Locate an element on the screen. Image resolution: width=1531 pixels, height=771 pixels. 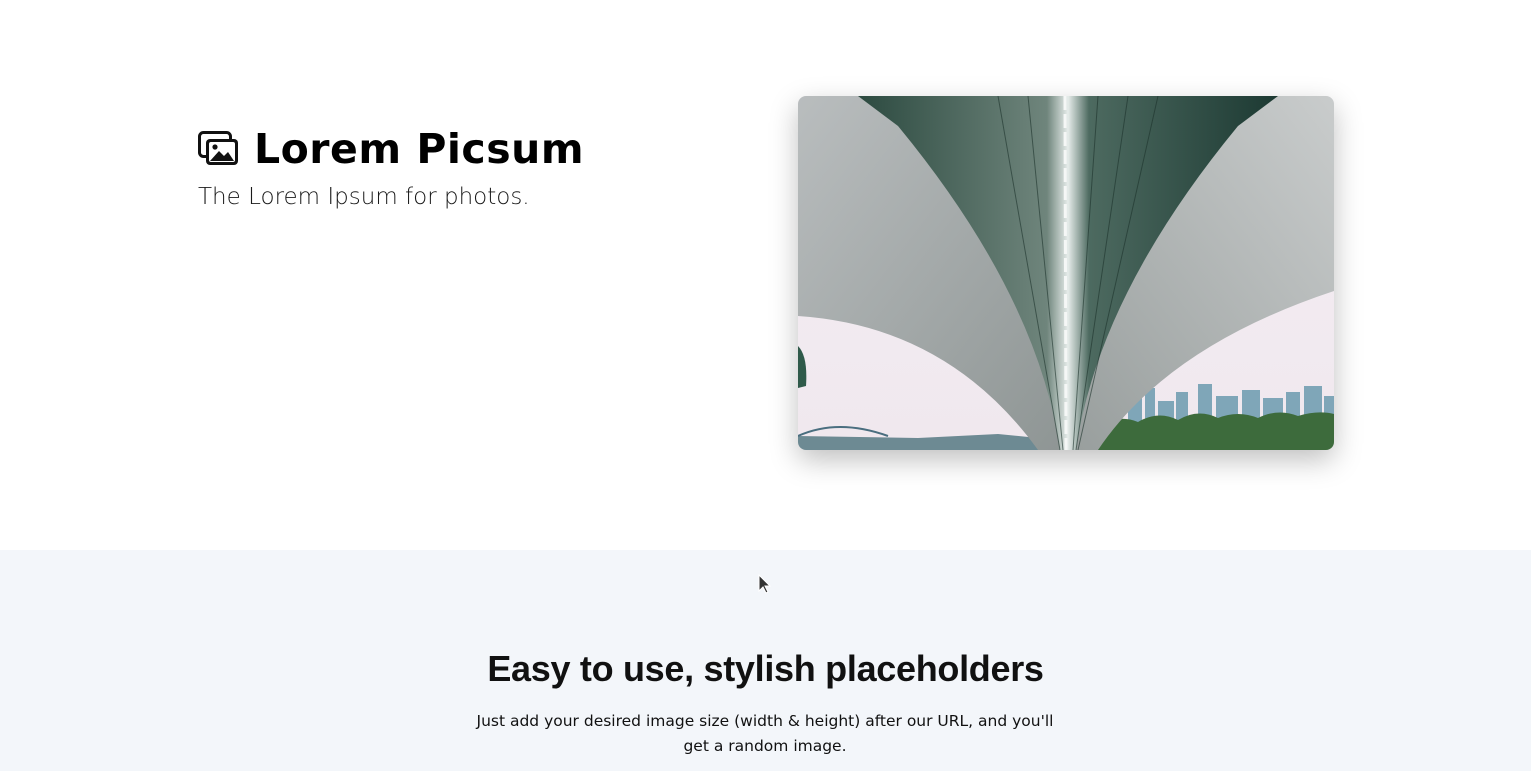
images-icon is located at coordinates (219, 149).